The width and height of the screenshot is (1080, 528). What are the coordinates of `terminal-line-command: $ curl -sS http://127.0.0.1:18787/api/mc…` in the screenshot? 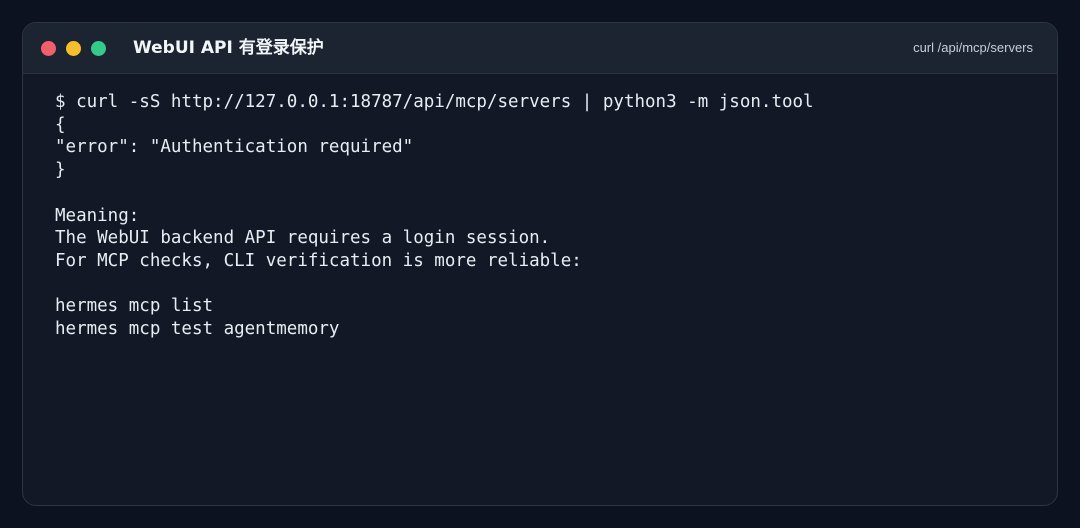 It's located at (434, 102).